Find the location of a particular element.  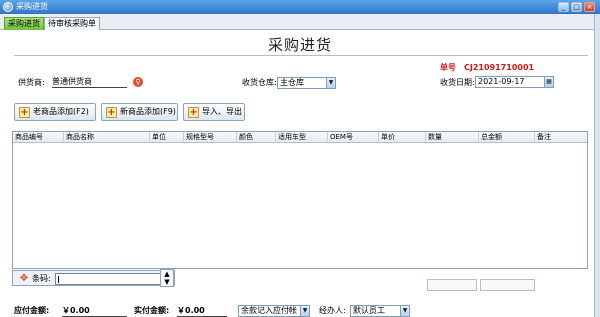

import-export-label: 导入、导出 is located at coordinates (222, 111).